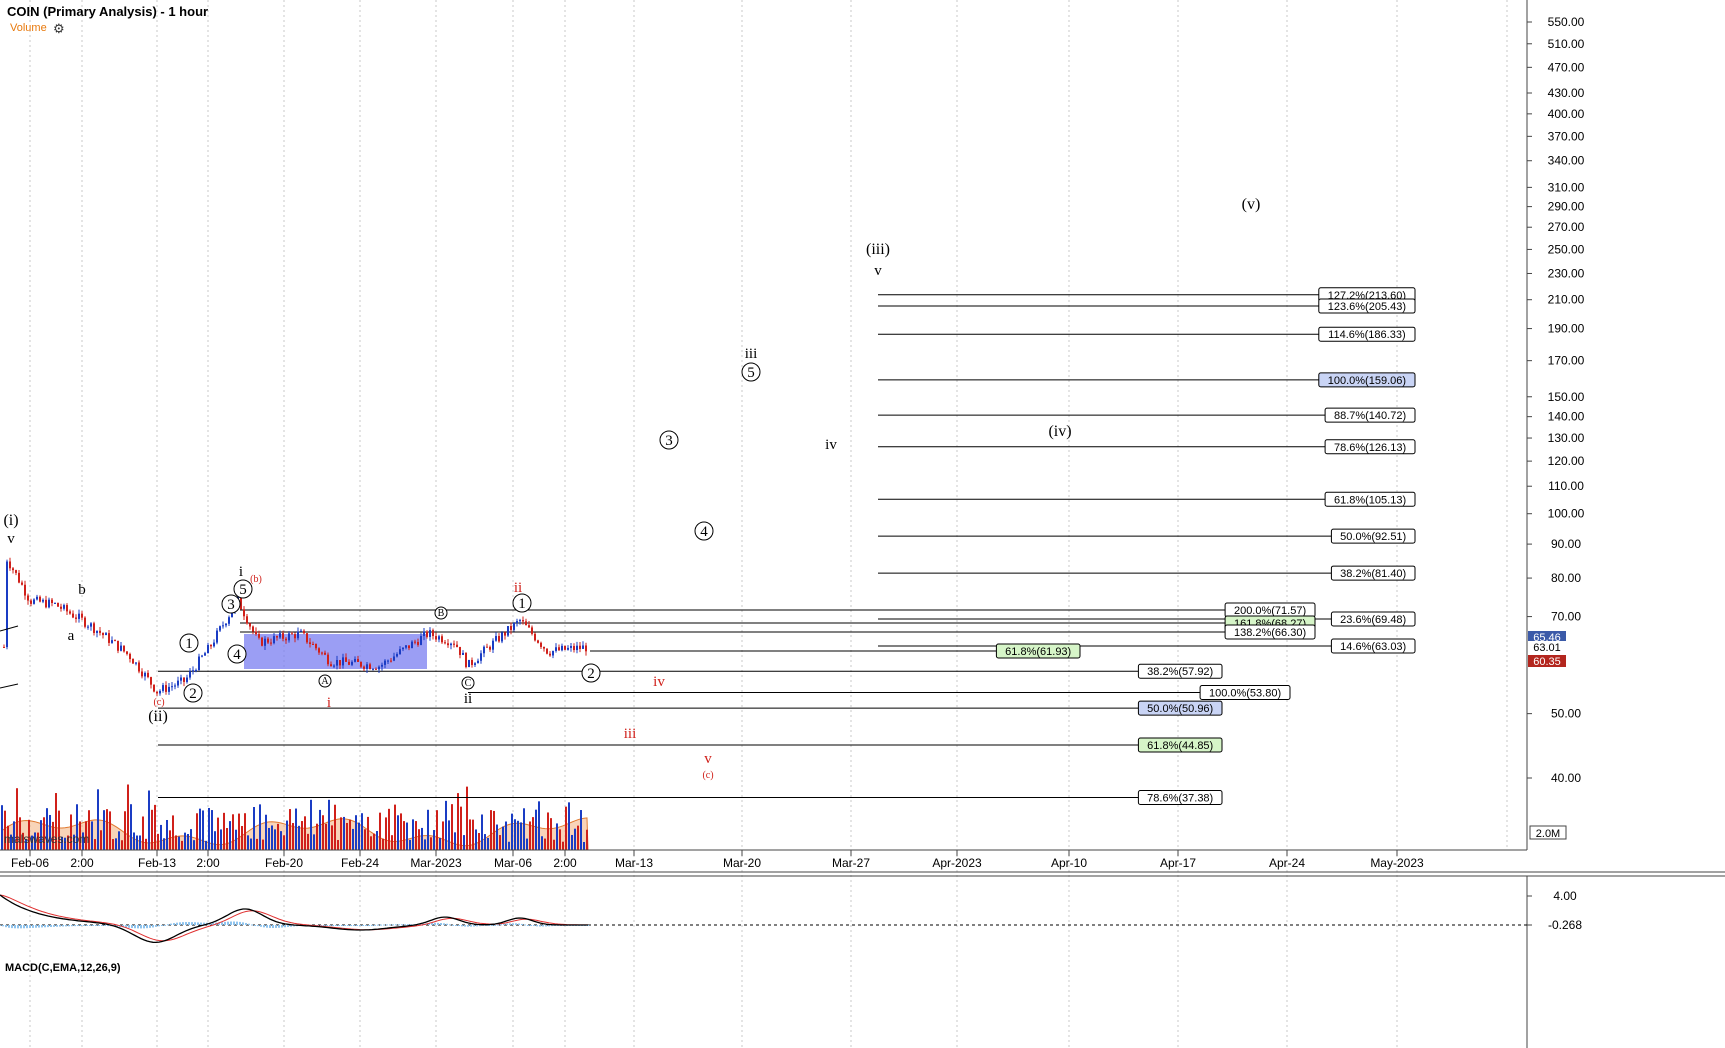 Image resolution: width=1725 pixels, height=1048 pixels. I want to click on x-tick-label: Apr-24, so click(1287, 863).